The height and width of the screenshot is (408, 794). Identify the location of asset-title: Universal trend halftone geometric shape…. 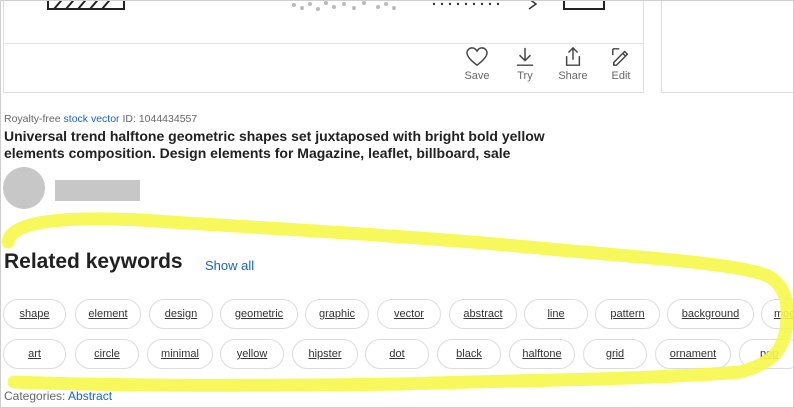
(304, 145).